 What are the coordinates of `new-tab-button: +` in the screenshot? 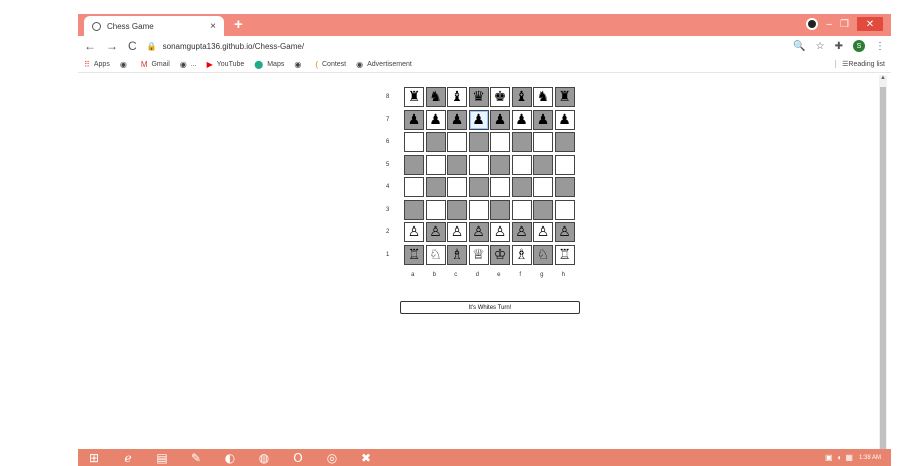 It's located at (238, 24).